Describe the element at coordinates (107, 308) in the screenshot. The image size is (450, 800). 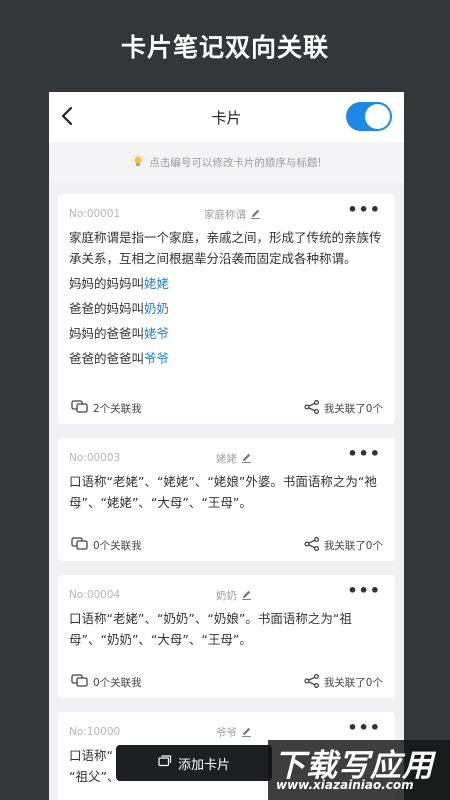
I see `kinship-prefix: 爸爸的妈妈叫` at that location.